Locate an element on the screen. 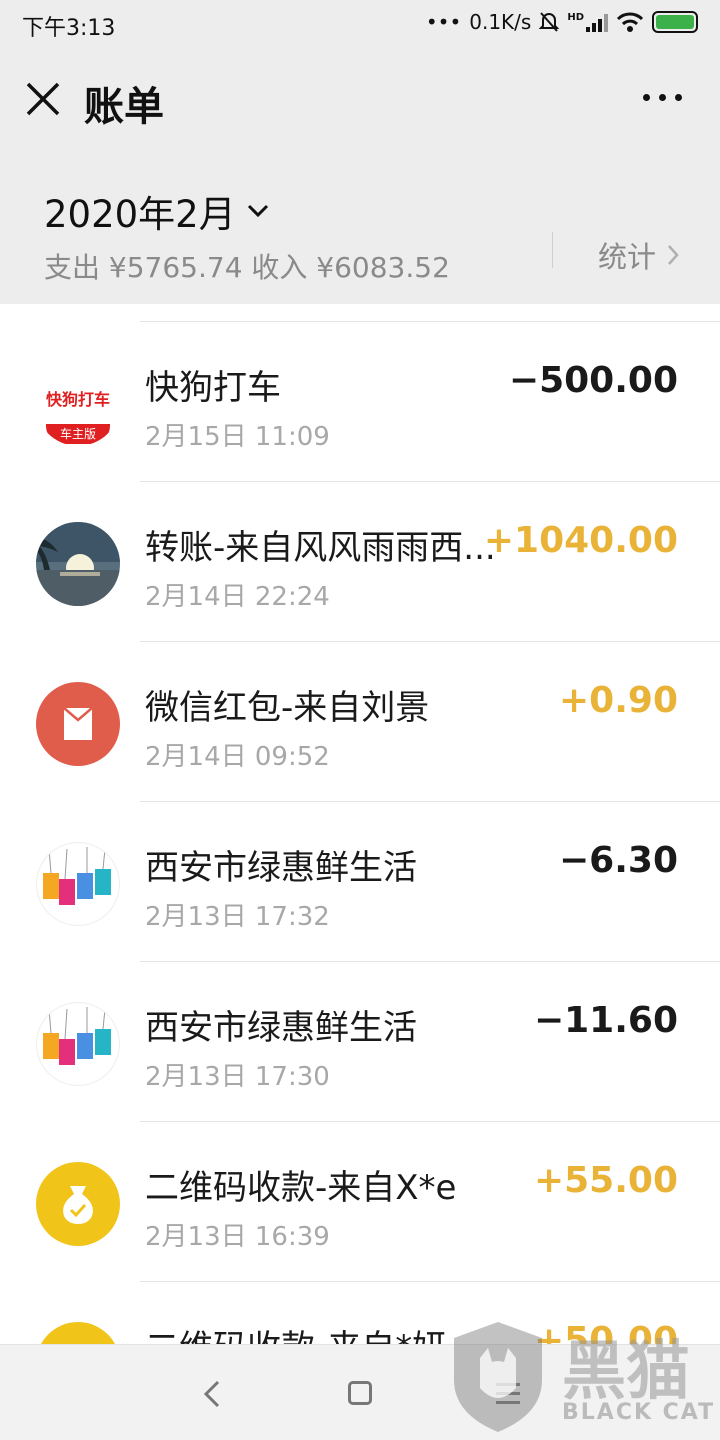 The height and width of the screenshot is (1440, 720). transaction-time: 2月14日 09:52 is located at coordinates (237, 757).